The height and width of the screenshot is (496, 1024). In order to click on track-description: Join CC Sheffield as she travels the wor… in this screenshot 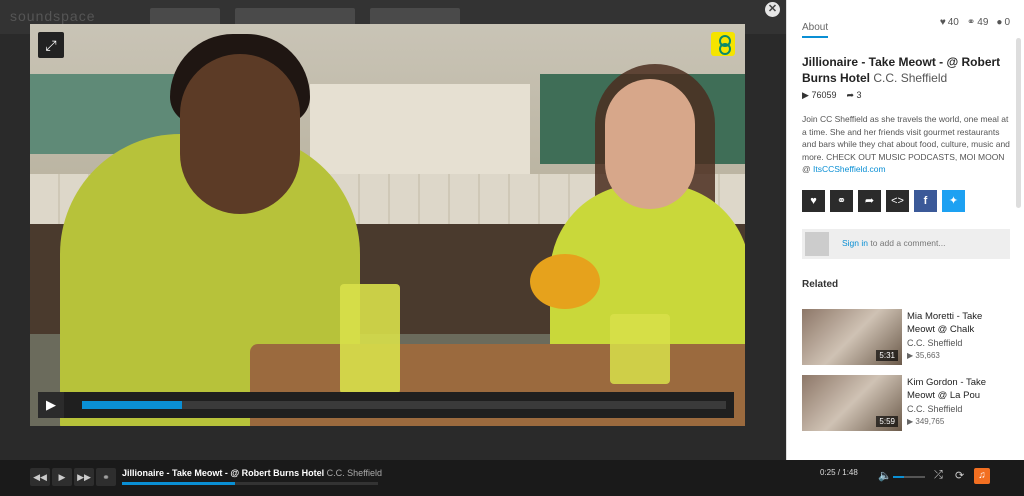, I will do `click(907, 144)`.